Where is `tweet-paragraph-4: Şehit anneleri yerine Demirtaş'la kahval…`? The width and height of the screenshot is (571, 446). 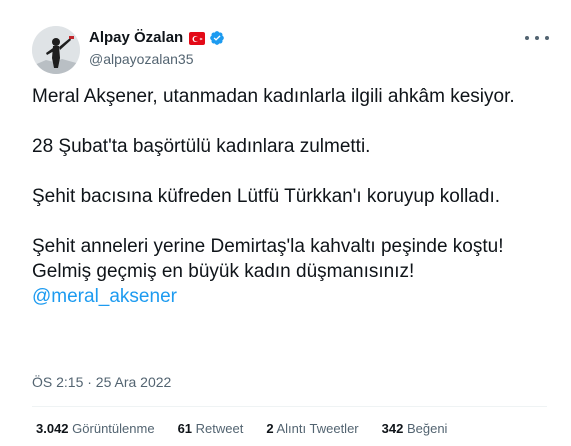
tweet-paragraph-4: Şehit anneleri yerine Demirtaş'la kahval… is located at coordinates (268, 259).